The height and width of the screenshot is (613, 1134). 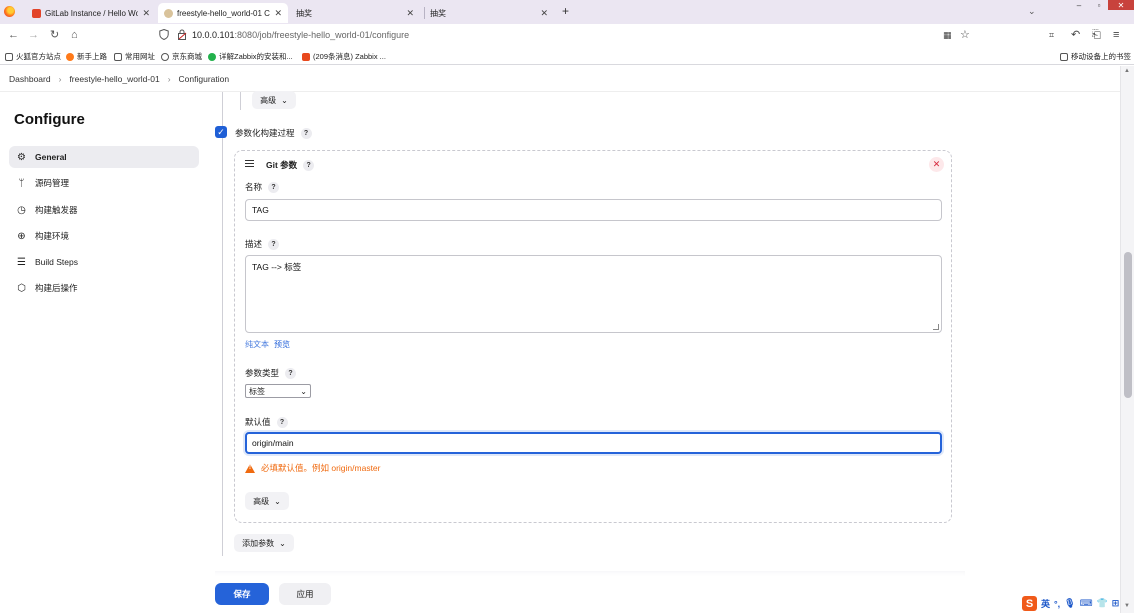 I want to click on bookmark-item: 京东商城, so click(x=181, y=56).